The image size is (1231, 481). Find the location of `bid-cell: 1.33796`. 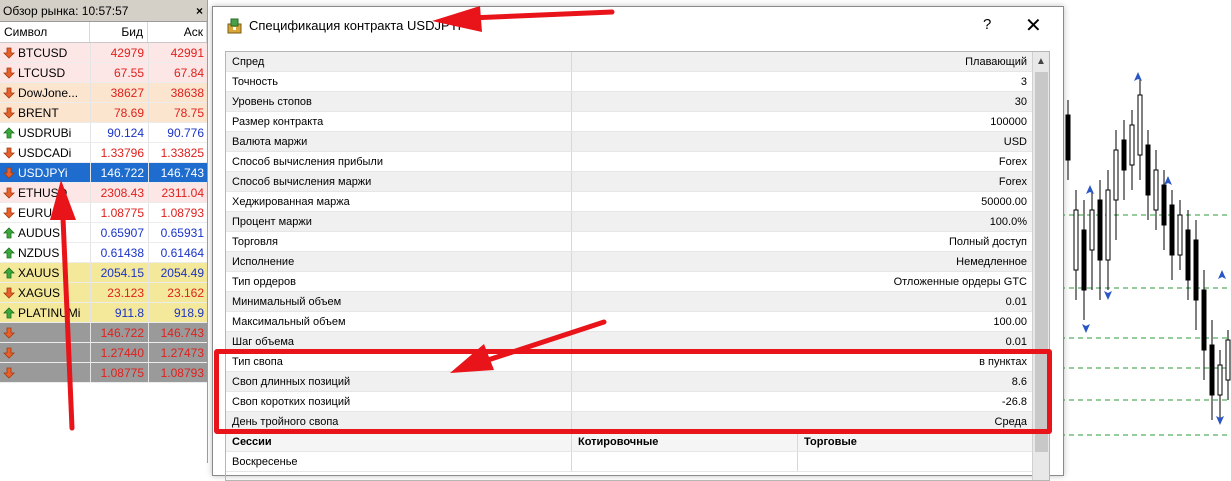

bid-cell: 1.33796 is located at coordinates (119, 152).